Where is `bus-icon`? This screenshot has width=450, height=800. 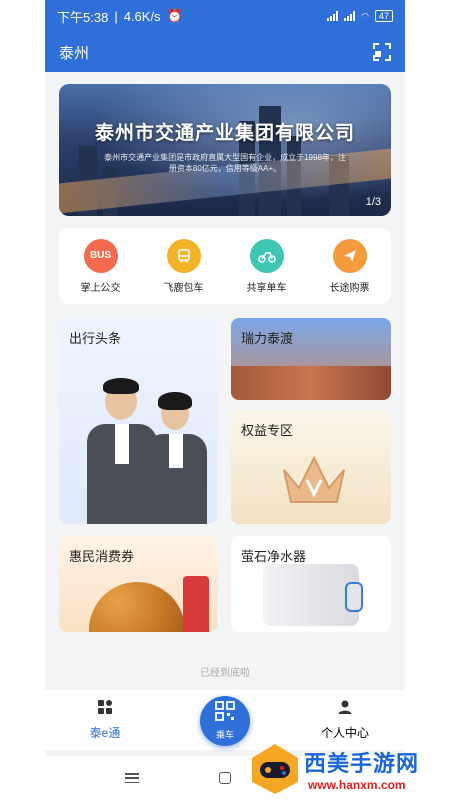 bus-icon is located at coordinates (183, 255).